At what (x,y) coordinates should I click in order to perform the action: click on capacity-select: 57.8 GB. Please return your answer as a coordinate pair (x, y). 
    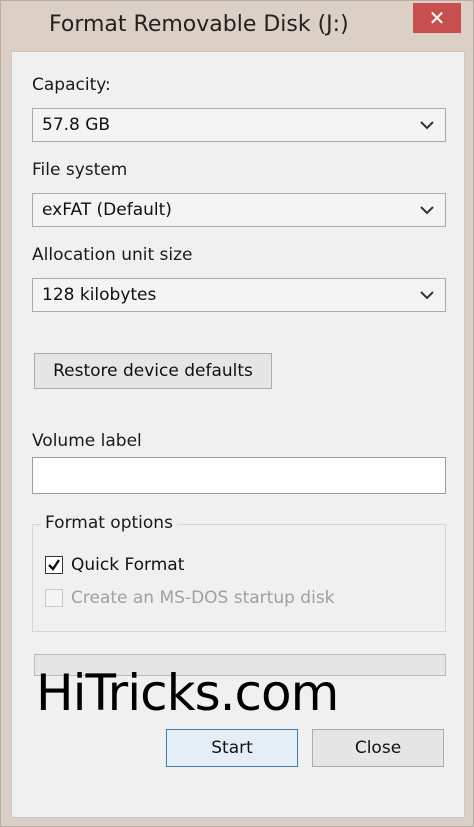
    Looking at the image, I should click on (239, 125).